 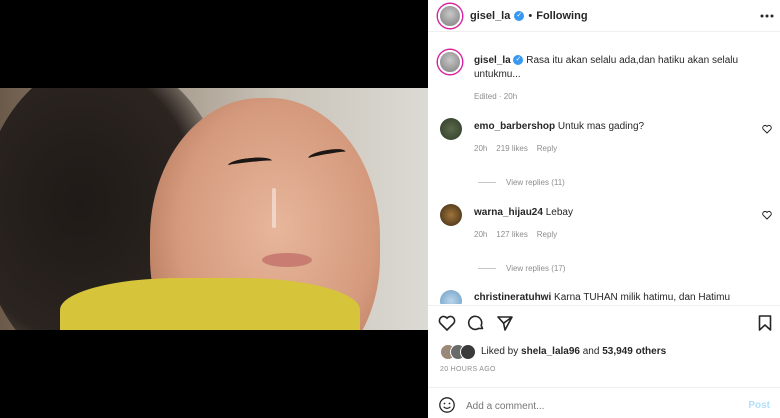 What do you see at coordinates (512, 234) in the screenshot?
I see `comment-likes: 127 likes` at bounding box center [512, 234].